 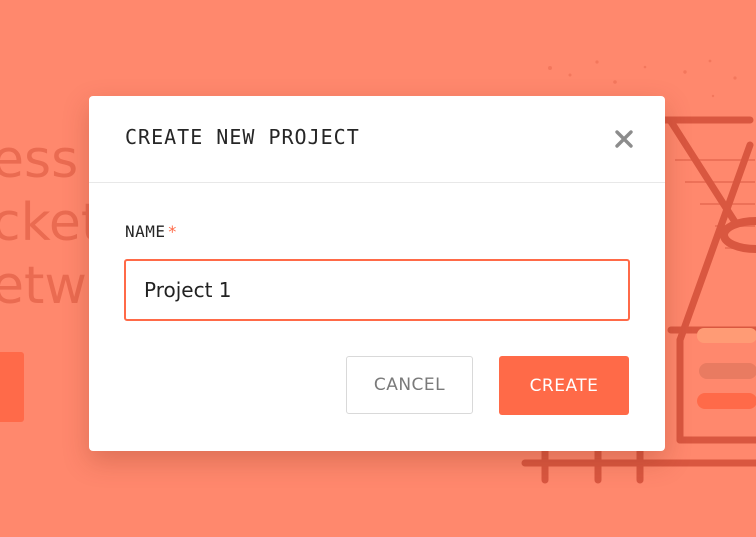 I want to click on close-button, so click(x=624, y=139).